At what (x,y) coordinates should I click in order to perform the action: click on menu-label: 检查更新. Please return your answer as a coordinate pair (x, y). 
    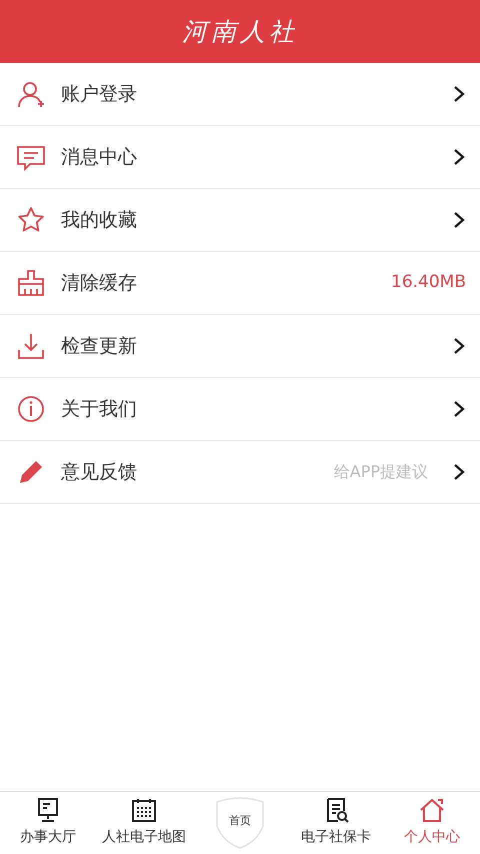
    Looking at the image, I should click on (99, 346).